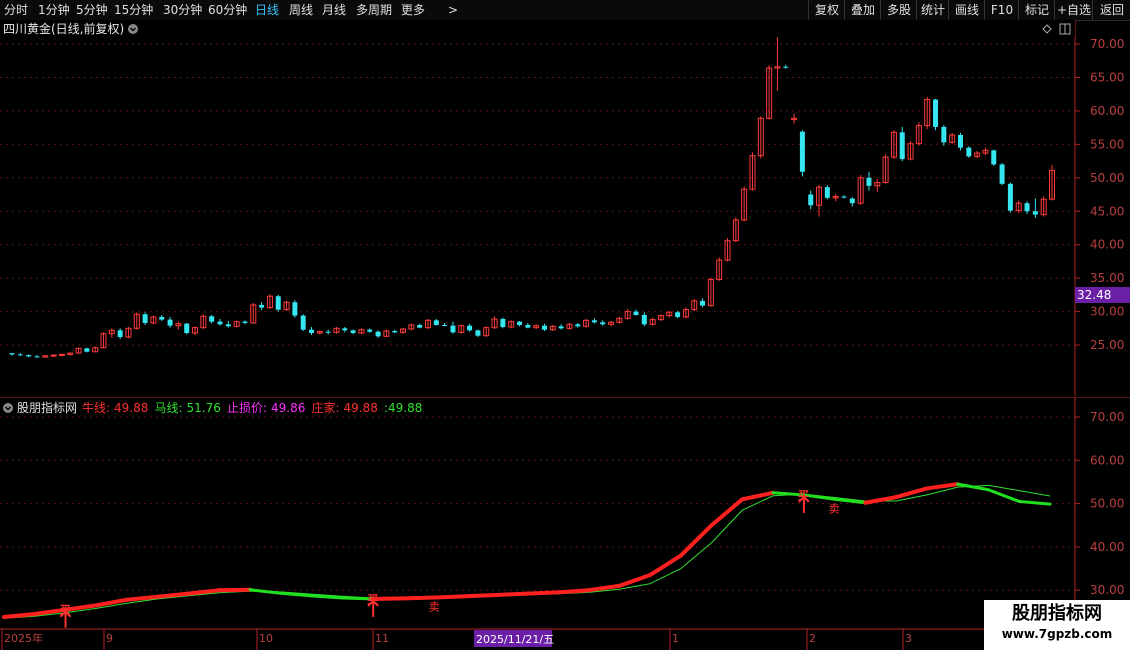  What do you see at coordinates (453, 10) in the screenshot?
I see `more-arrow-icon: >` at bounding box center [453, 10].